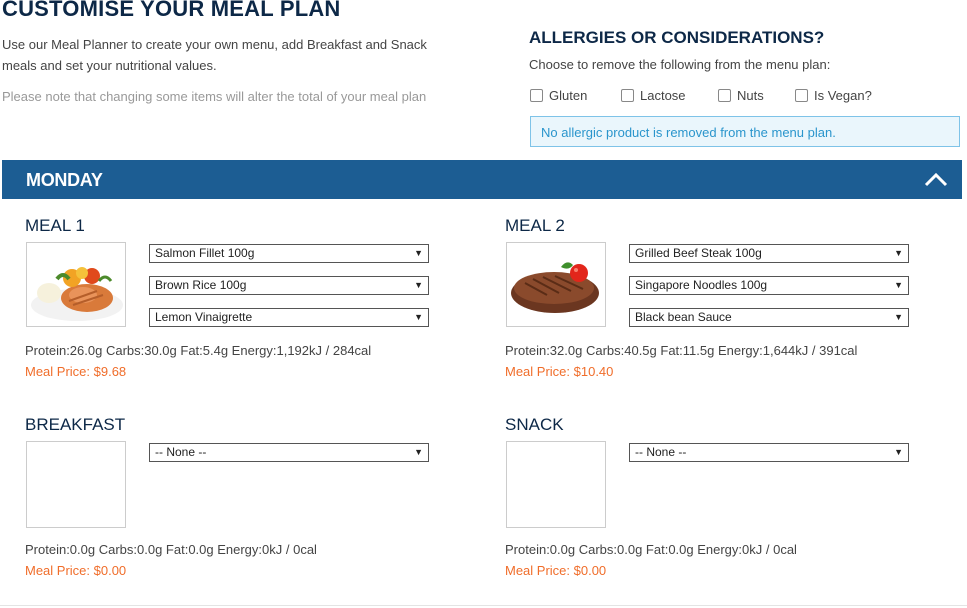  What do you see at coordinates (482, 179) in the screenshot?
I see `day-header-monday: MONDAY` at bounding box center [482, 179].